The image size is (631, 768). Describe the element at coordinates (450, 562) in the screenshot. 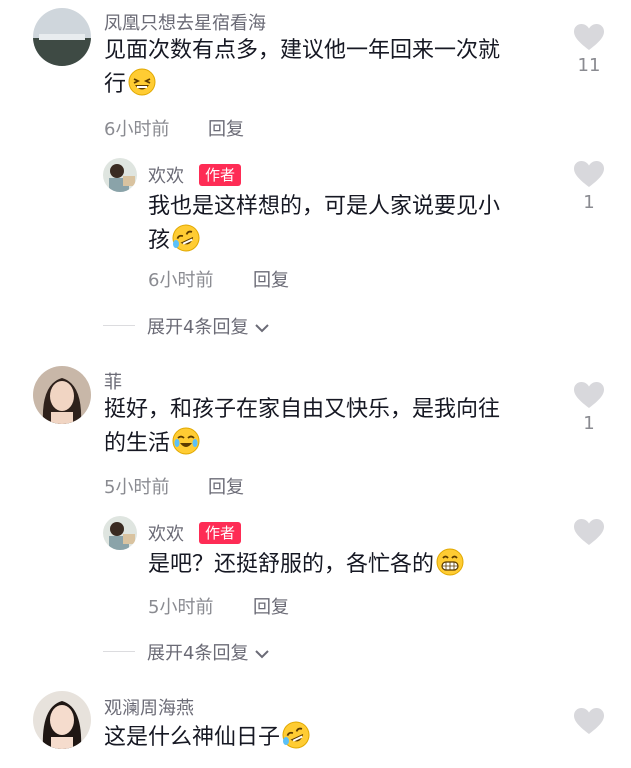

I see `grin-emoji-icon` at that location.